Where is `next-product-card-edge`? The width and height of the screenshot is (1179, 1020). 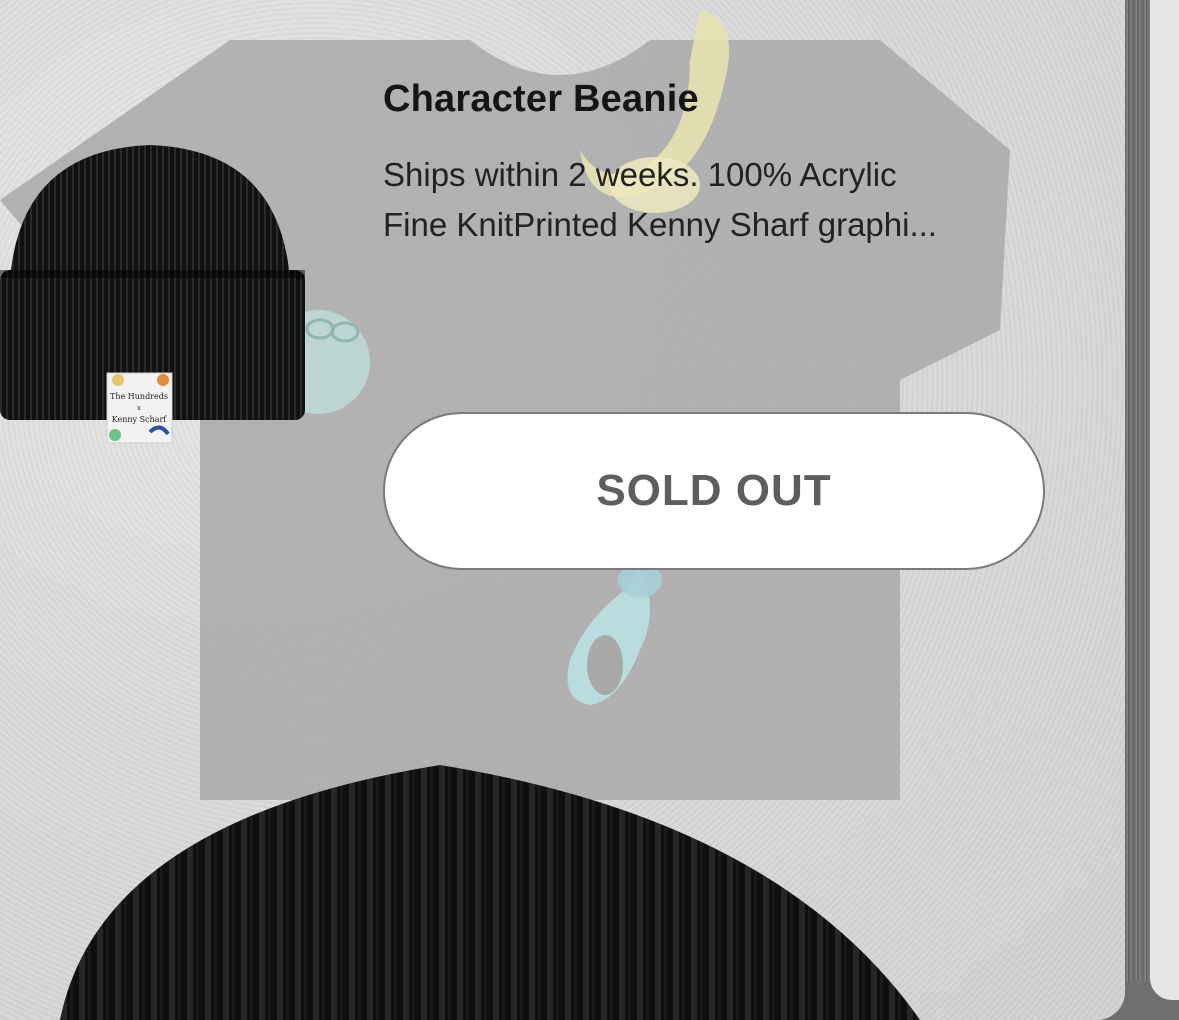
next-product-card-edge is located at coordinates (1164, 500).